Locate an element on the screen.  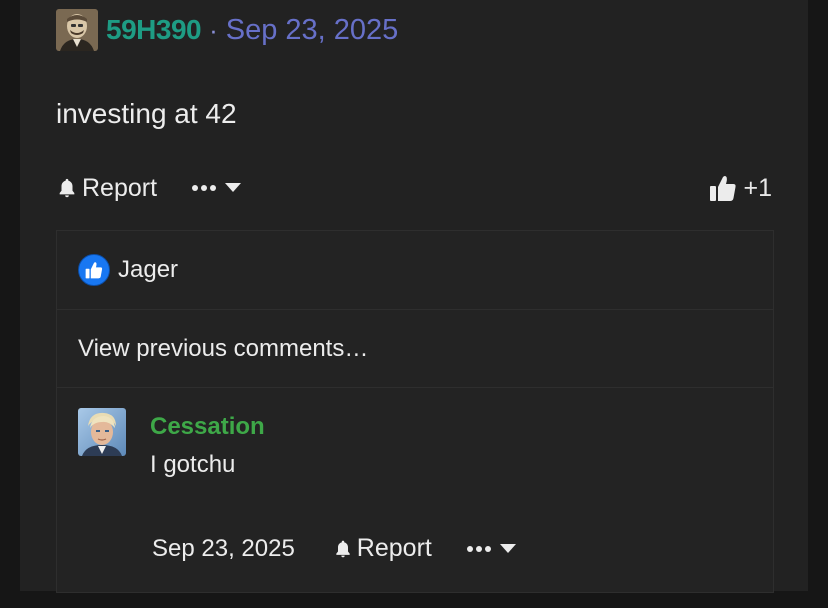
comment-more-options-button is located at coordinates (491, 548).